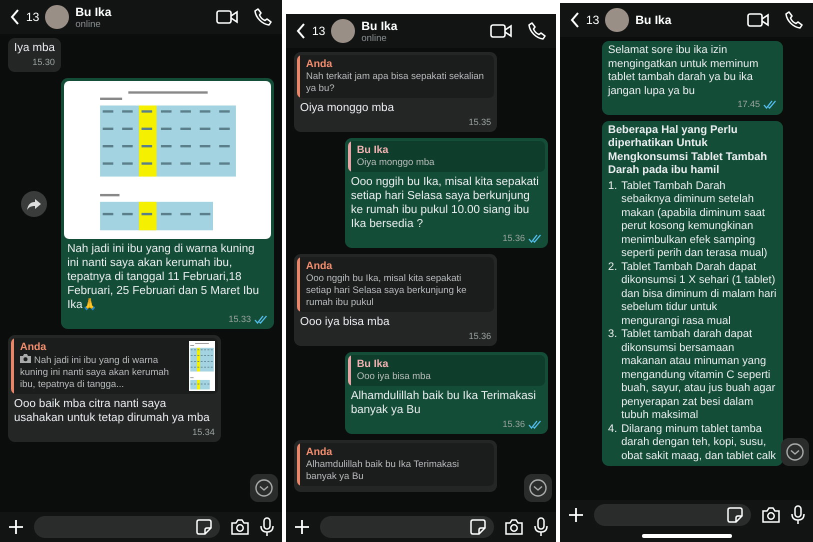 The width and height of the screenshot is (813, 542). I want to click on list-number: 1., so click(613, 187).